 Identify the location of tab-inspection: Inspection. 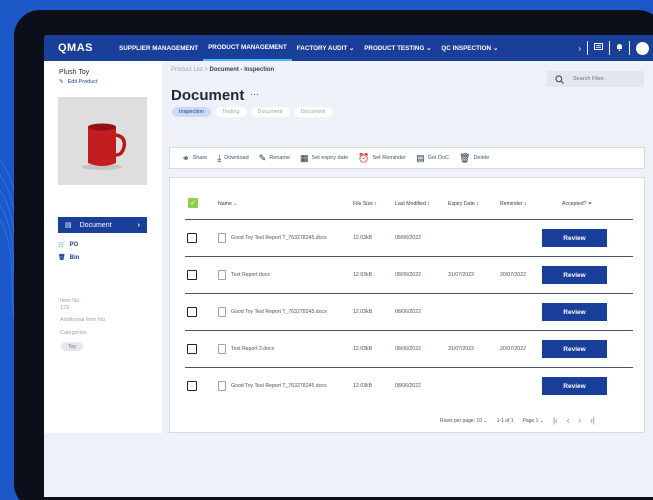
(192, 112).